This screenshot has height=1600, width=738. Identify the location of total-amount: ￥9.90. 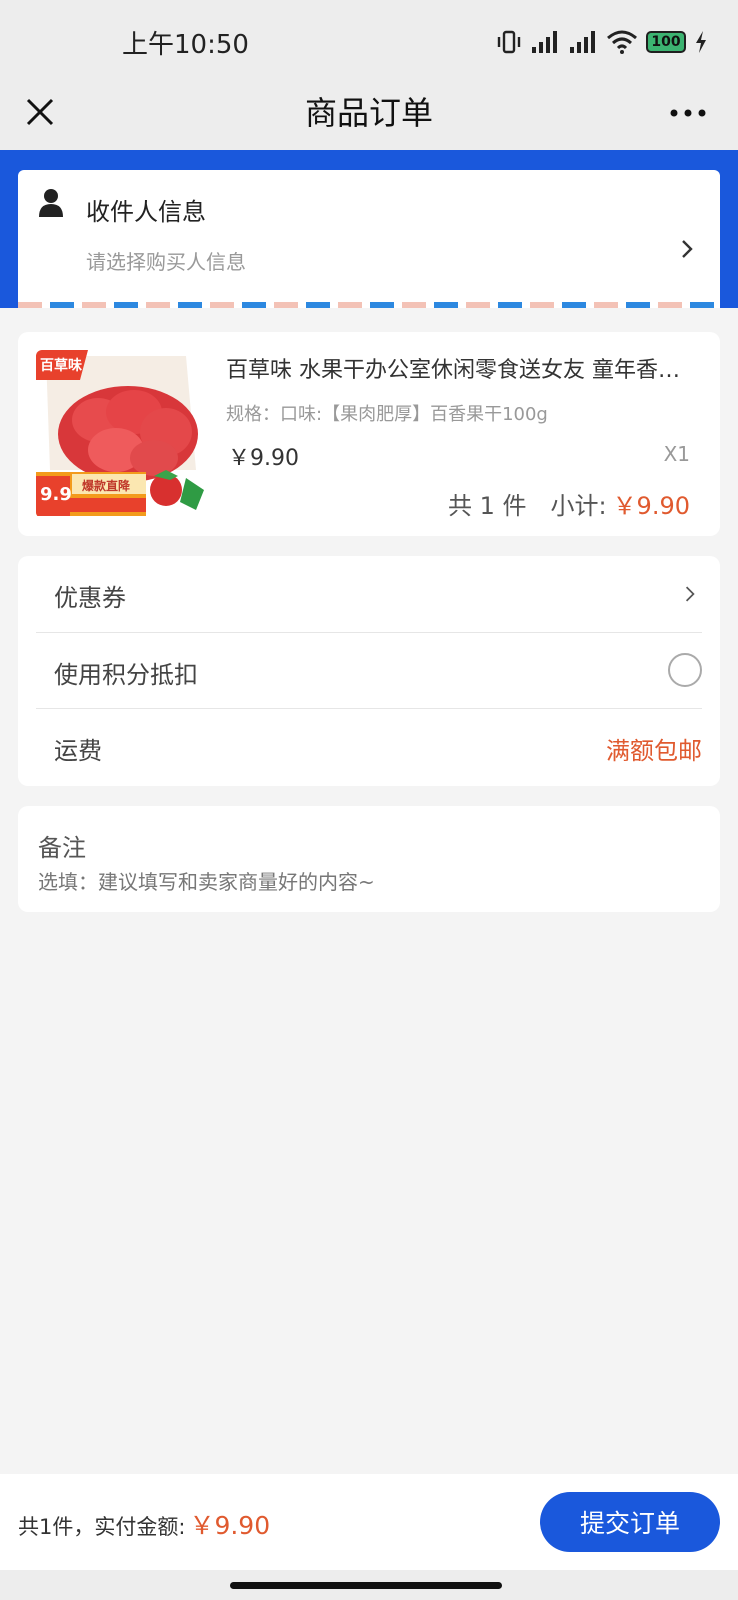
(230, 1525).